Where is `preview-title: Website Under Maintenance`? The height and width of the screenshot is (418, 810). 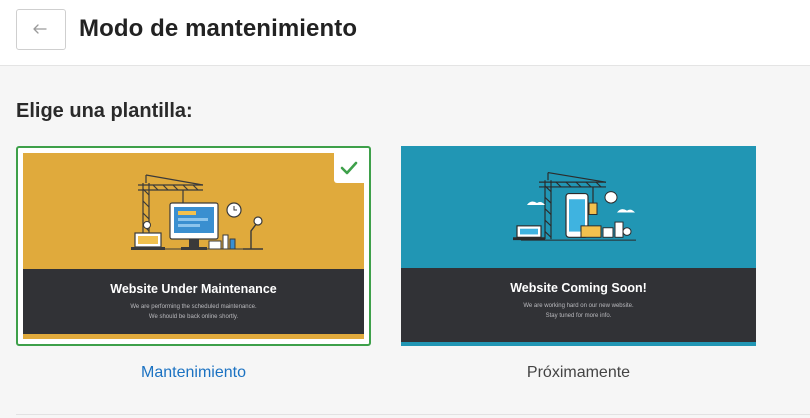
preview-title: Website Under Maintenance is located at coordinates (193, 289).